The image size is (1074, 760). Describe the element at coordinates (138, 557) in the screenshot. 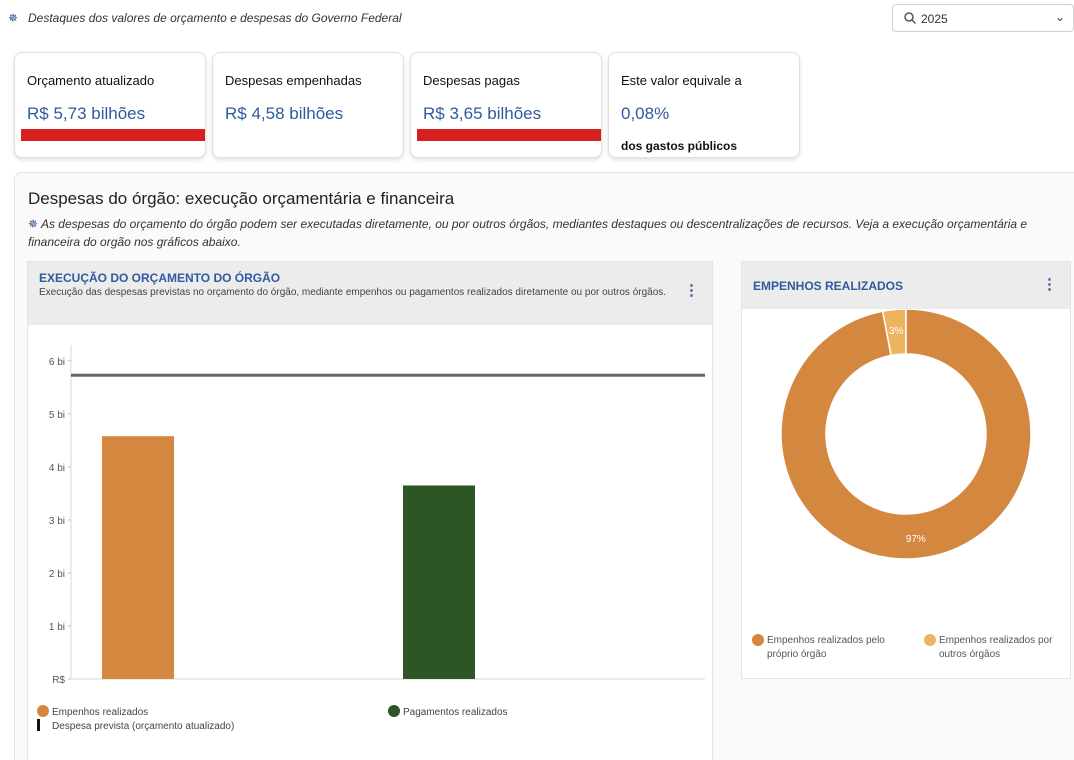

I see `bar-empenhos-realizados` at that location.